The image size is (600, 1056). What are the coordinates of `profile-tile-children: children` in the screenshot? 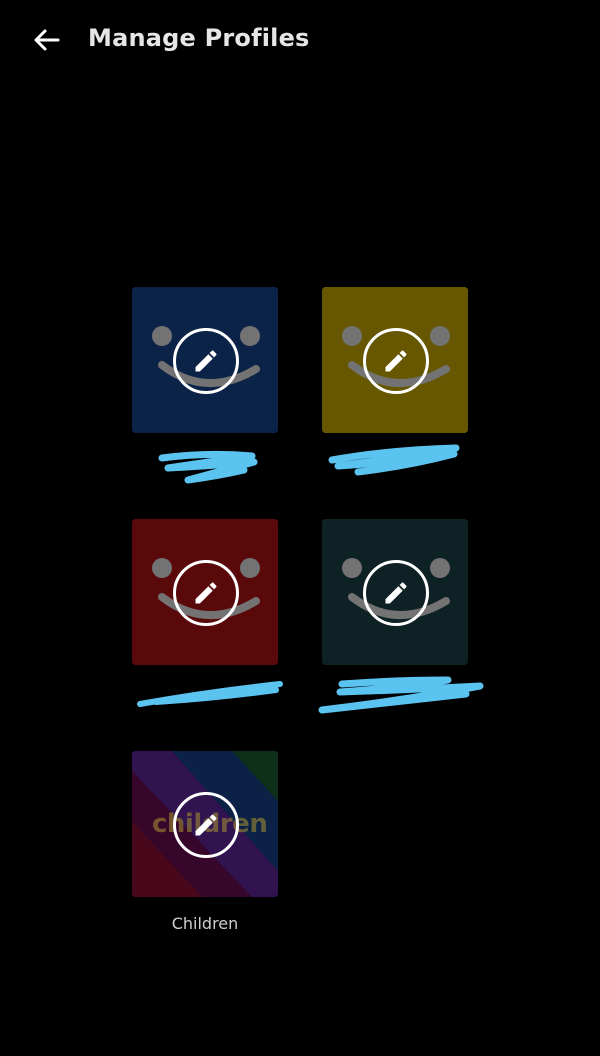 It's located at (205, 824).